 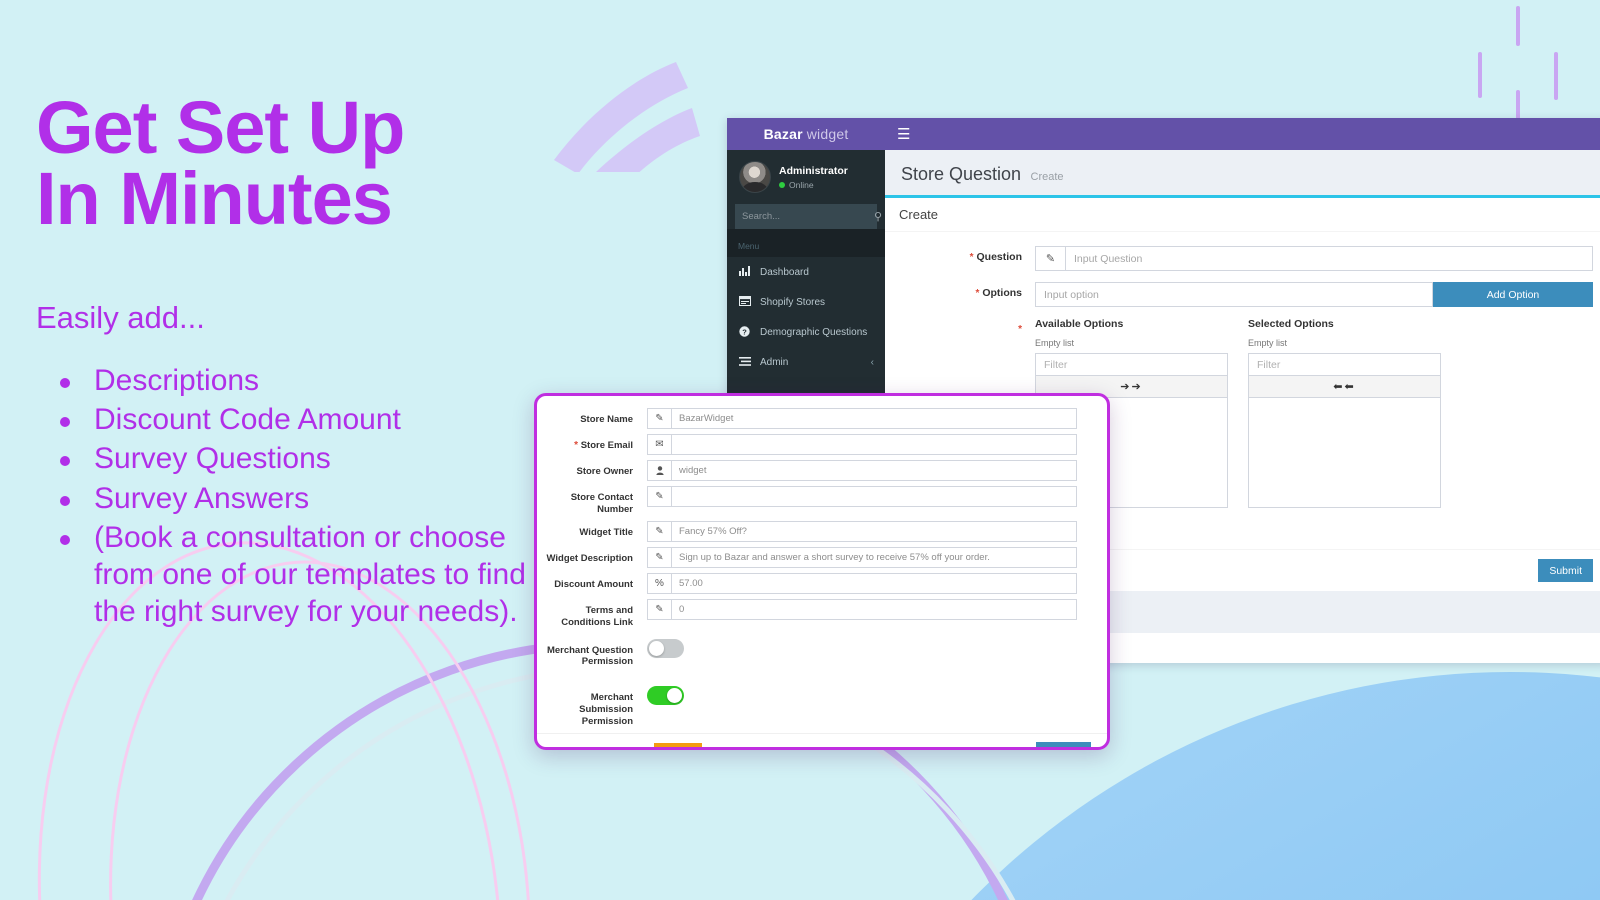 I want to click on page-title: Get Set Up In Minutes, so click(x=296, y=165).